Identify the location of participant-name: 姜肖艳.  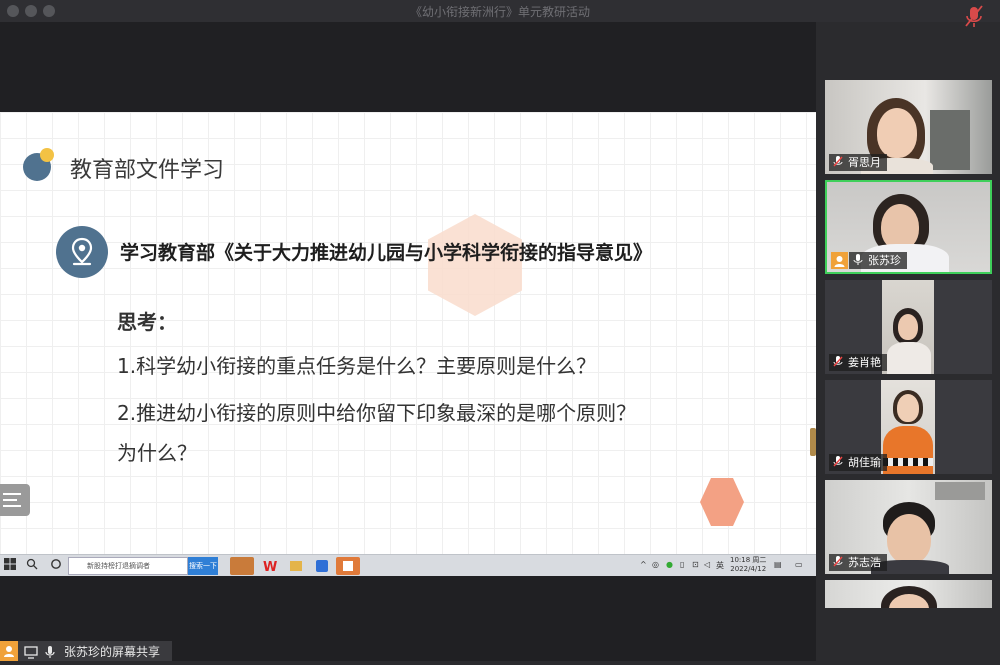
(858, 362).